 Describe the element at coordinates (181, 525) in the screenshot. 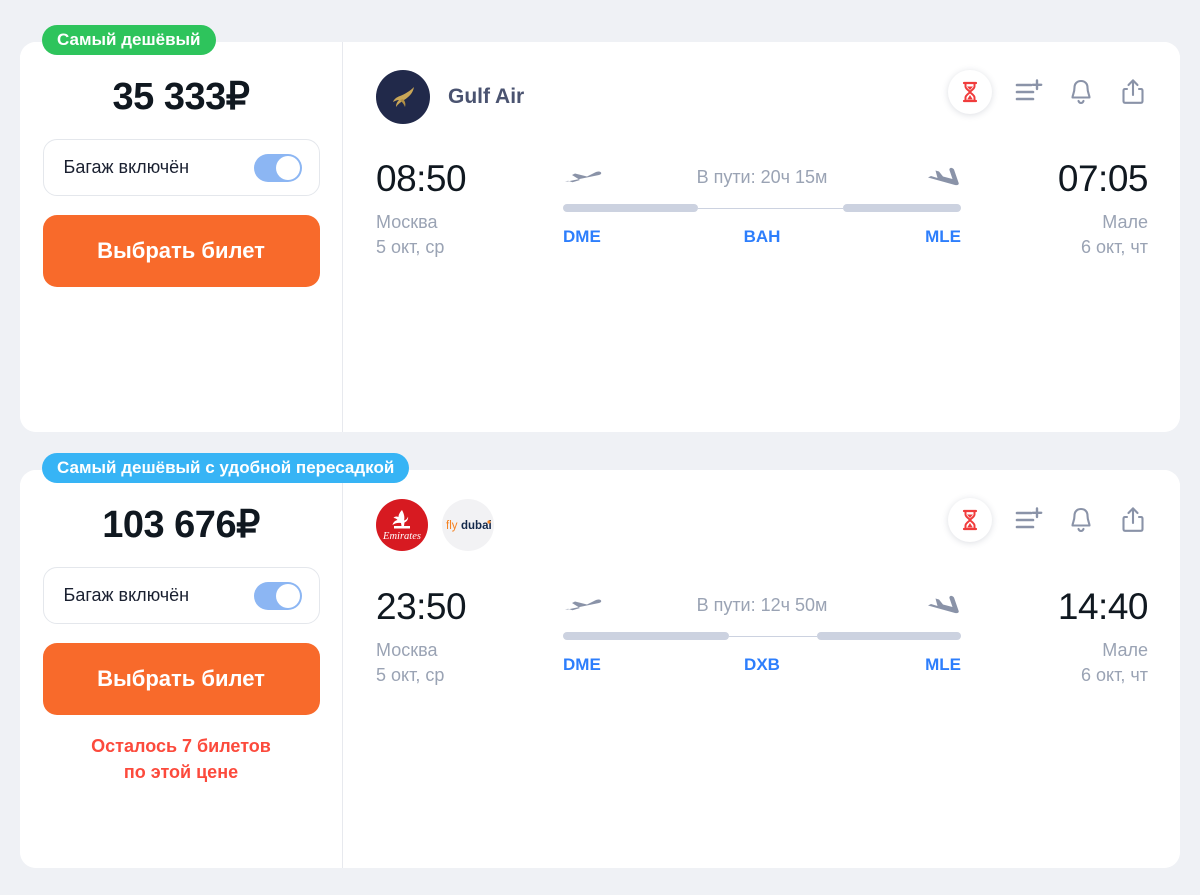

I see `ticket-price: 103 676₽` at that location.